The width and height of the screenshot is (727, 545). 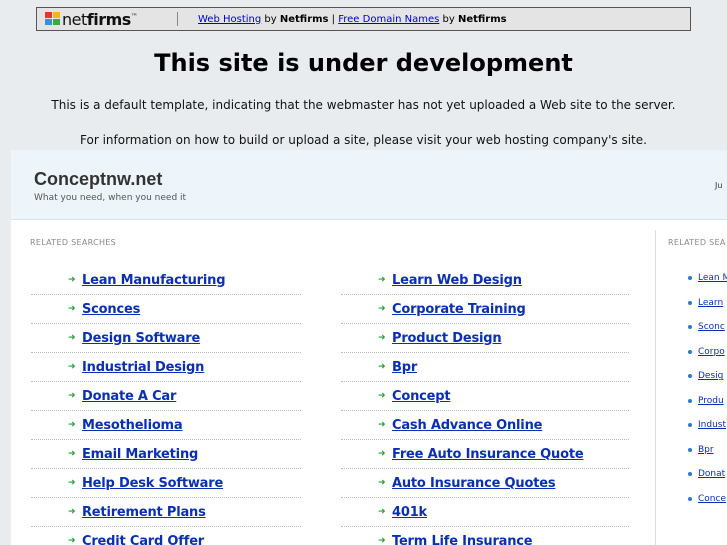 What do you see at coordinates (144, 512) in the screenshot?
I see `related-search-link: Retirement Plans` at bounding box center [144, 512].